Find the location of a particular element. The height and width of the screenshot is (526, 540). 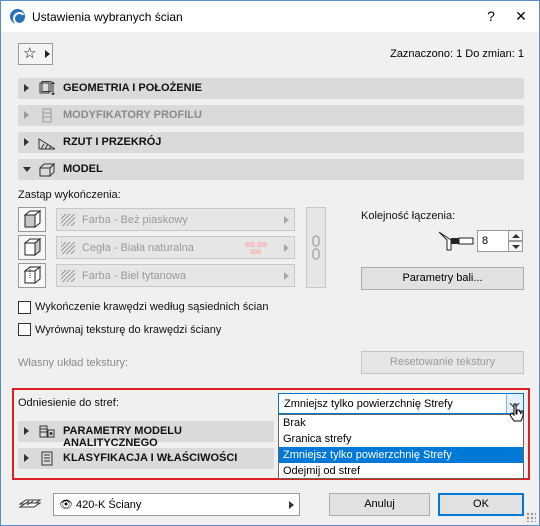

zones-relation-label: Odniesienie do stref: is located at coordinates (68, 403).